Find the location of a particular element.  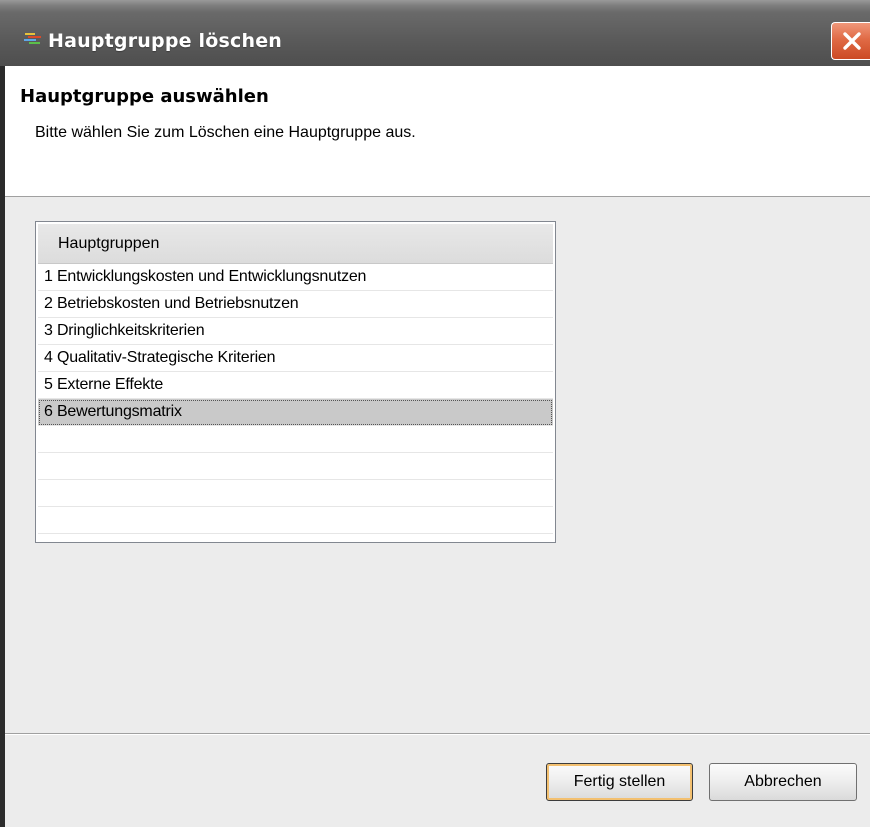

list-item-label: 3 Dringlichkeitskriterien is located at coordinates (124, 330).